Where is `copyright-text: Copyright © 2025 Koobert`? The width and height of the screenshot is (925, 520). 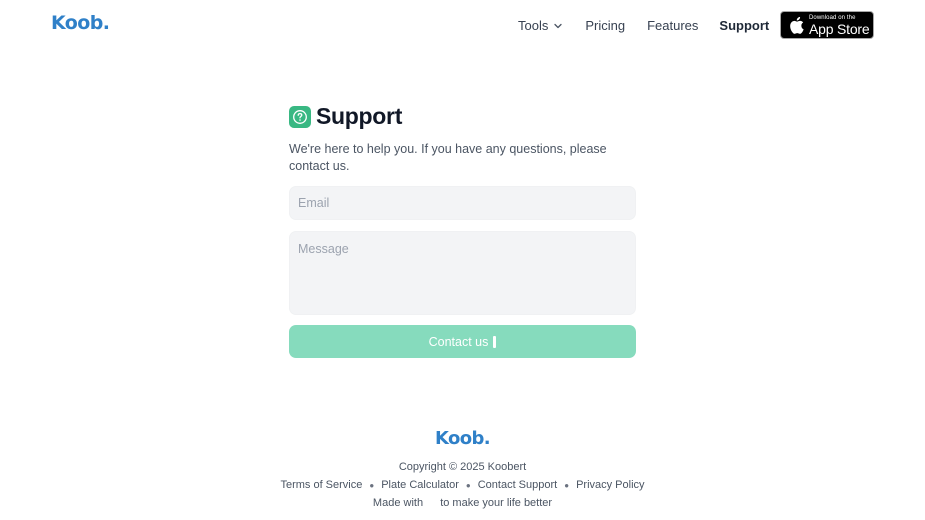
copyright-text: Copyright © 2025 Koobert is located at coordinates (462, 467).